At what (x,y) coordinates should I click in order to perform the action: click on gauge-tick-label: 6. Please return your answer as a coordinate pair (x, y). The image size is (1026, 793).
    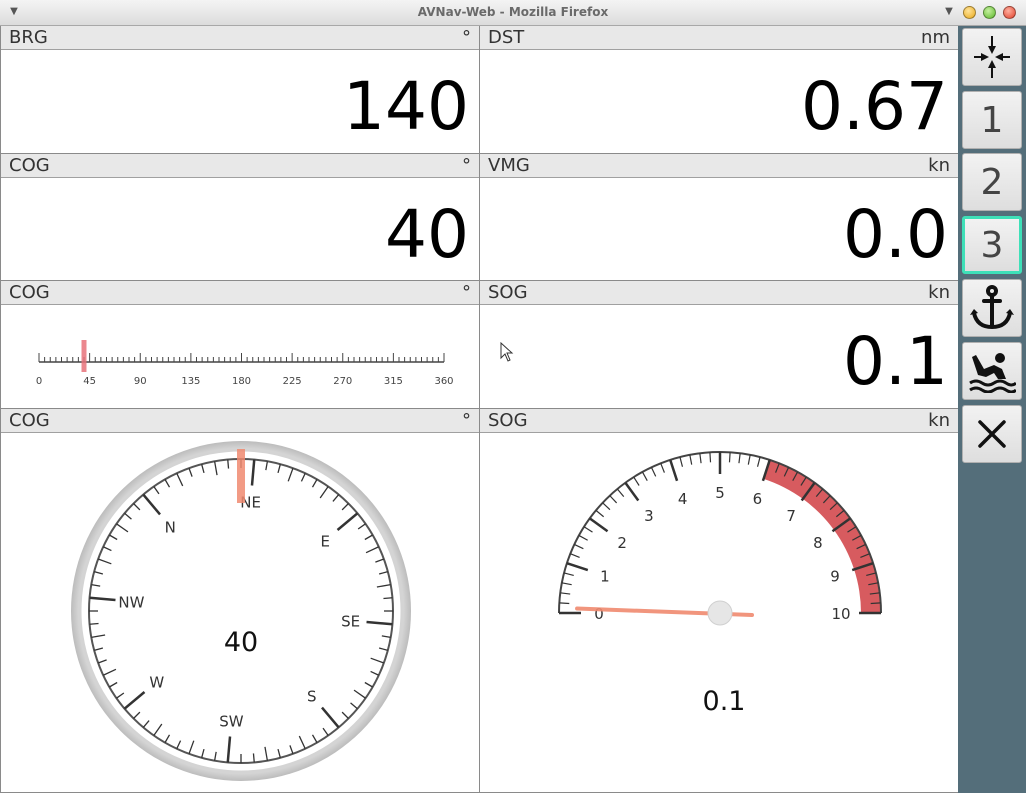
    Looking at the image, I should click on (758, 499).